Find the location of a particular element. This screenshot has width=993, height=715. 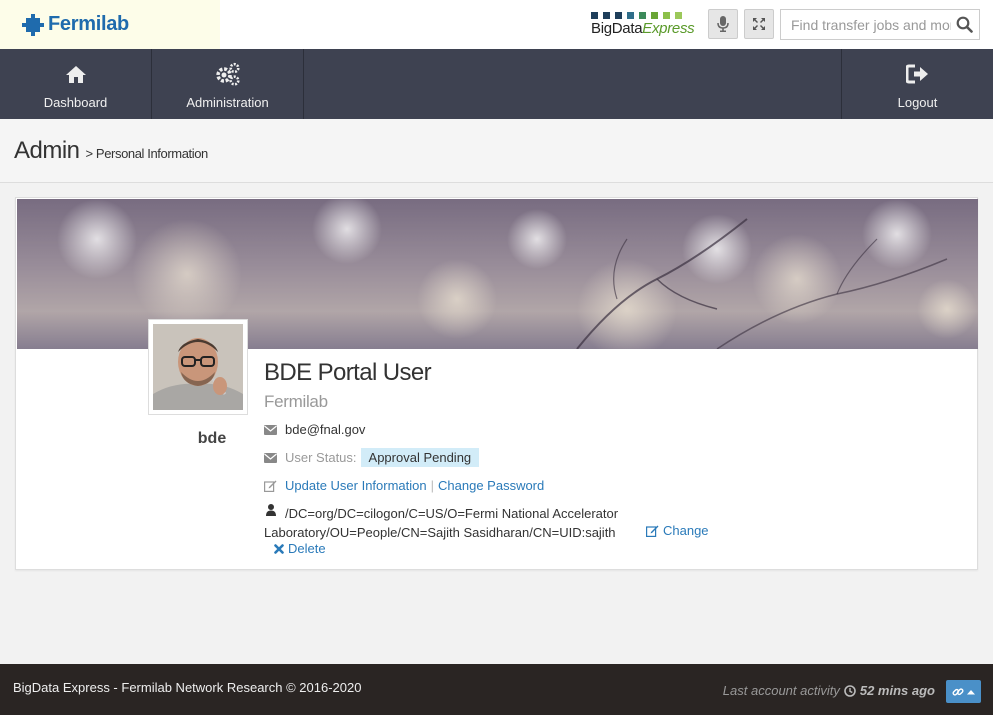

fermilab-logo-icon is located at coordinates (33, 24).